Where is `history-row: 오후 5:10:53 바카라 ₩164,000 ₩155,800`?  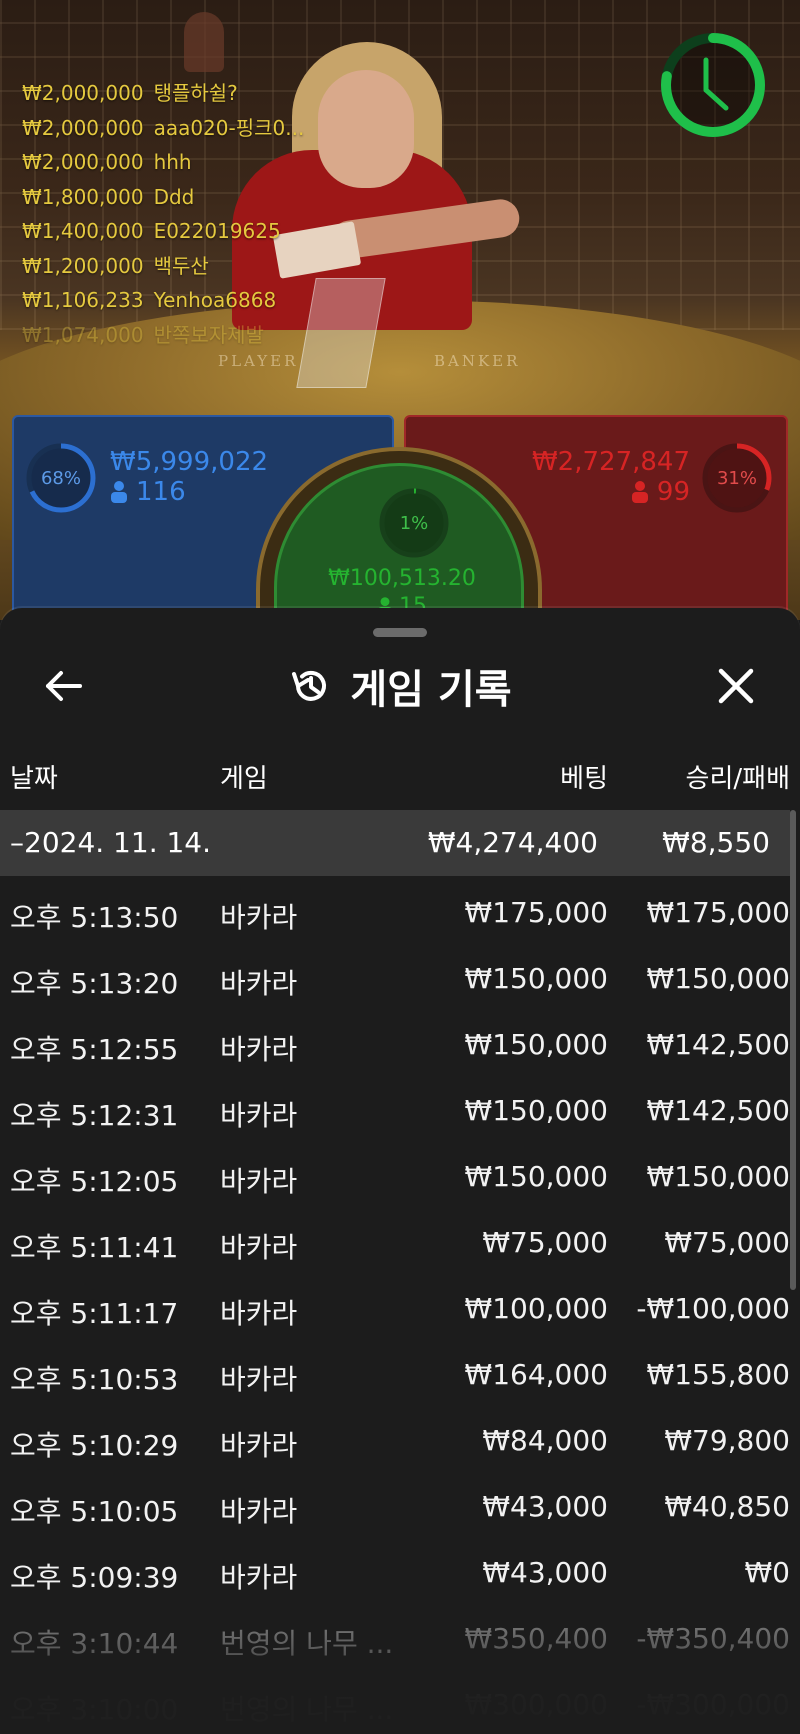
history-row: 오후 5:10:53 바카라 ₩164,000 ₩155,800 is located at coordinates (400, 1377).